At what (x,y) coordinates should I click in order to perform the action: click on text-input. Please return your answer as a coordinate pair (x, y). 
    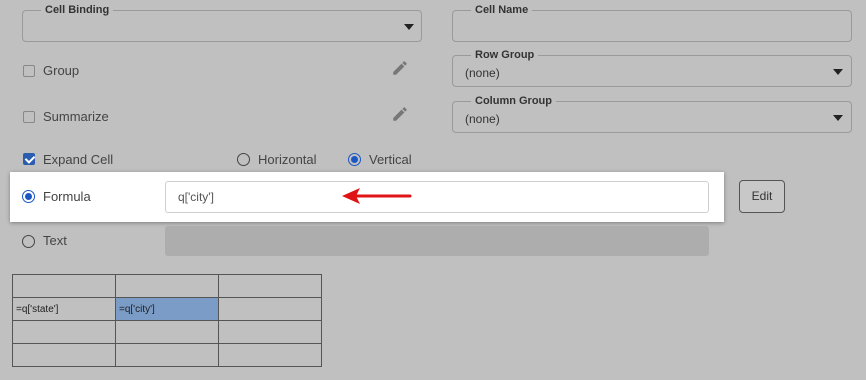
    Looking at the image, I should click on (437, 241).